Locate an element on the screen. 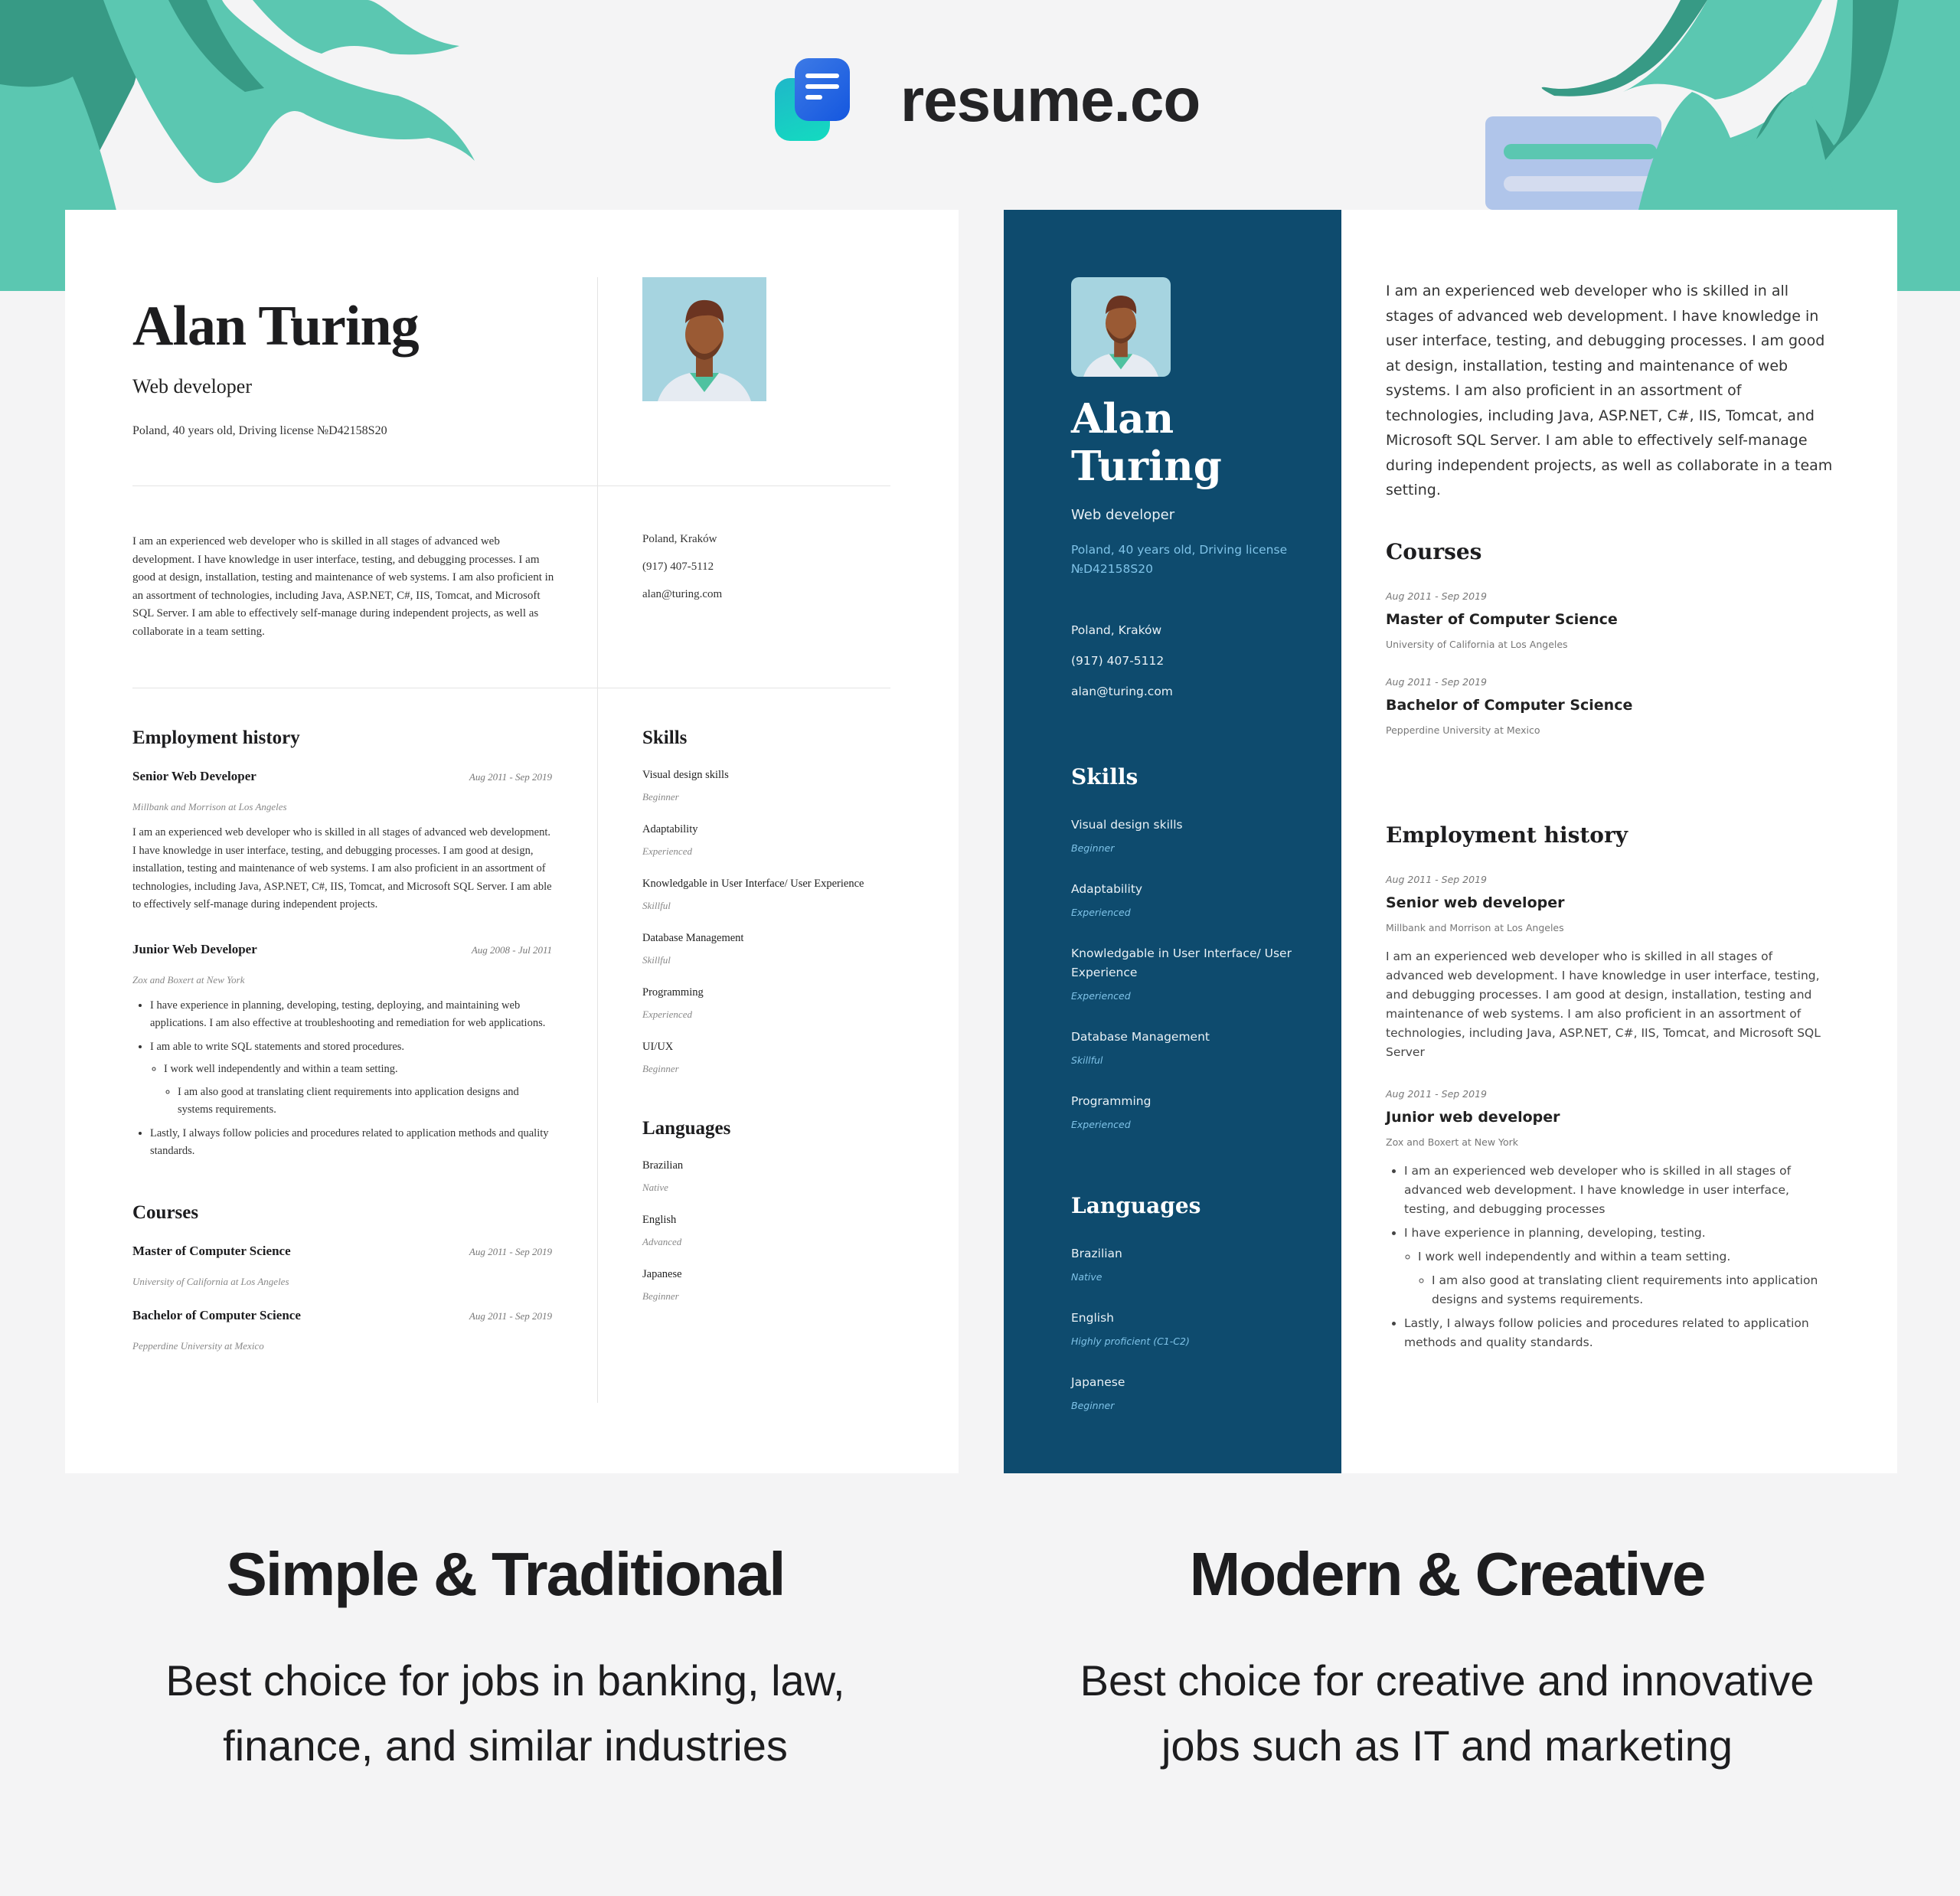 The height and width of the screenshot is (1896, 1960). skill-item: UI/UX Beginner is located at coordinates (660, 1057).